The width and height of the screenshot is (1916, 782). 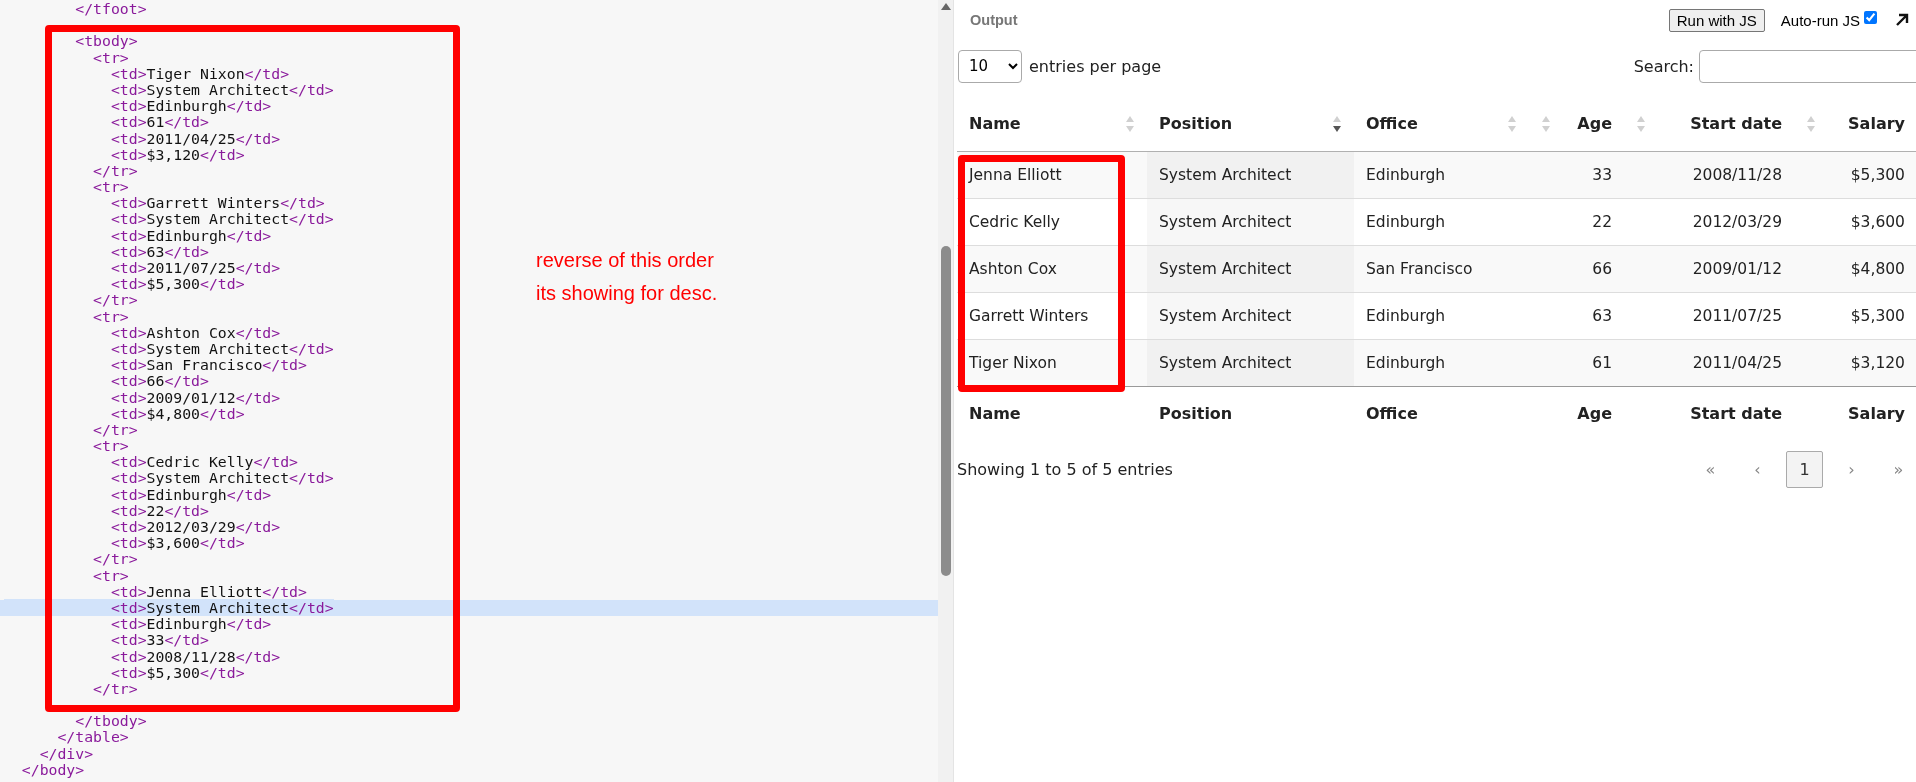 What do you see at coordinates (1337, 123) in the screenshot?
I see `sort-icon` at bounding box center [1337, 123].